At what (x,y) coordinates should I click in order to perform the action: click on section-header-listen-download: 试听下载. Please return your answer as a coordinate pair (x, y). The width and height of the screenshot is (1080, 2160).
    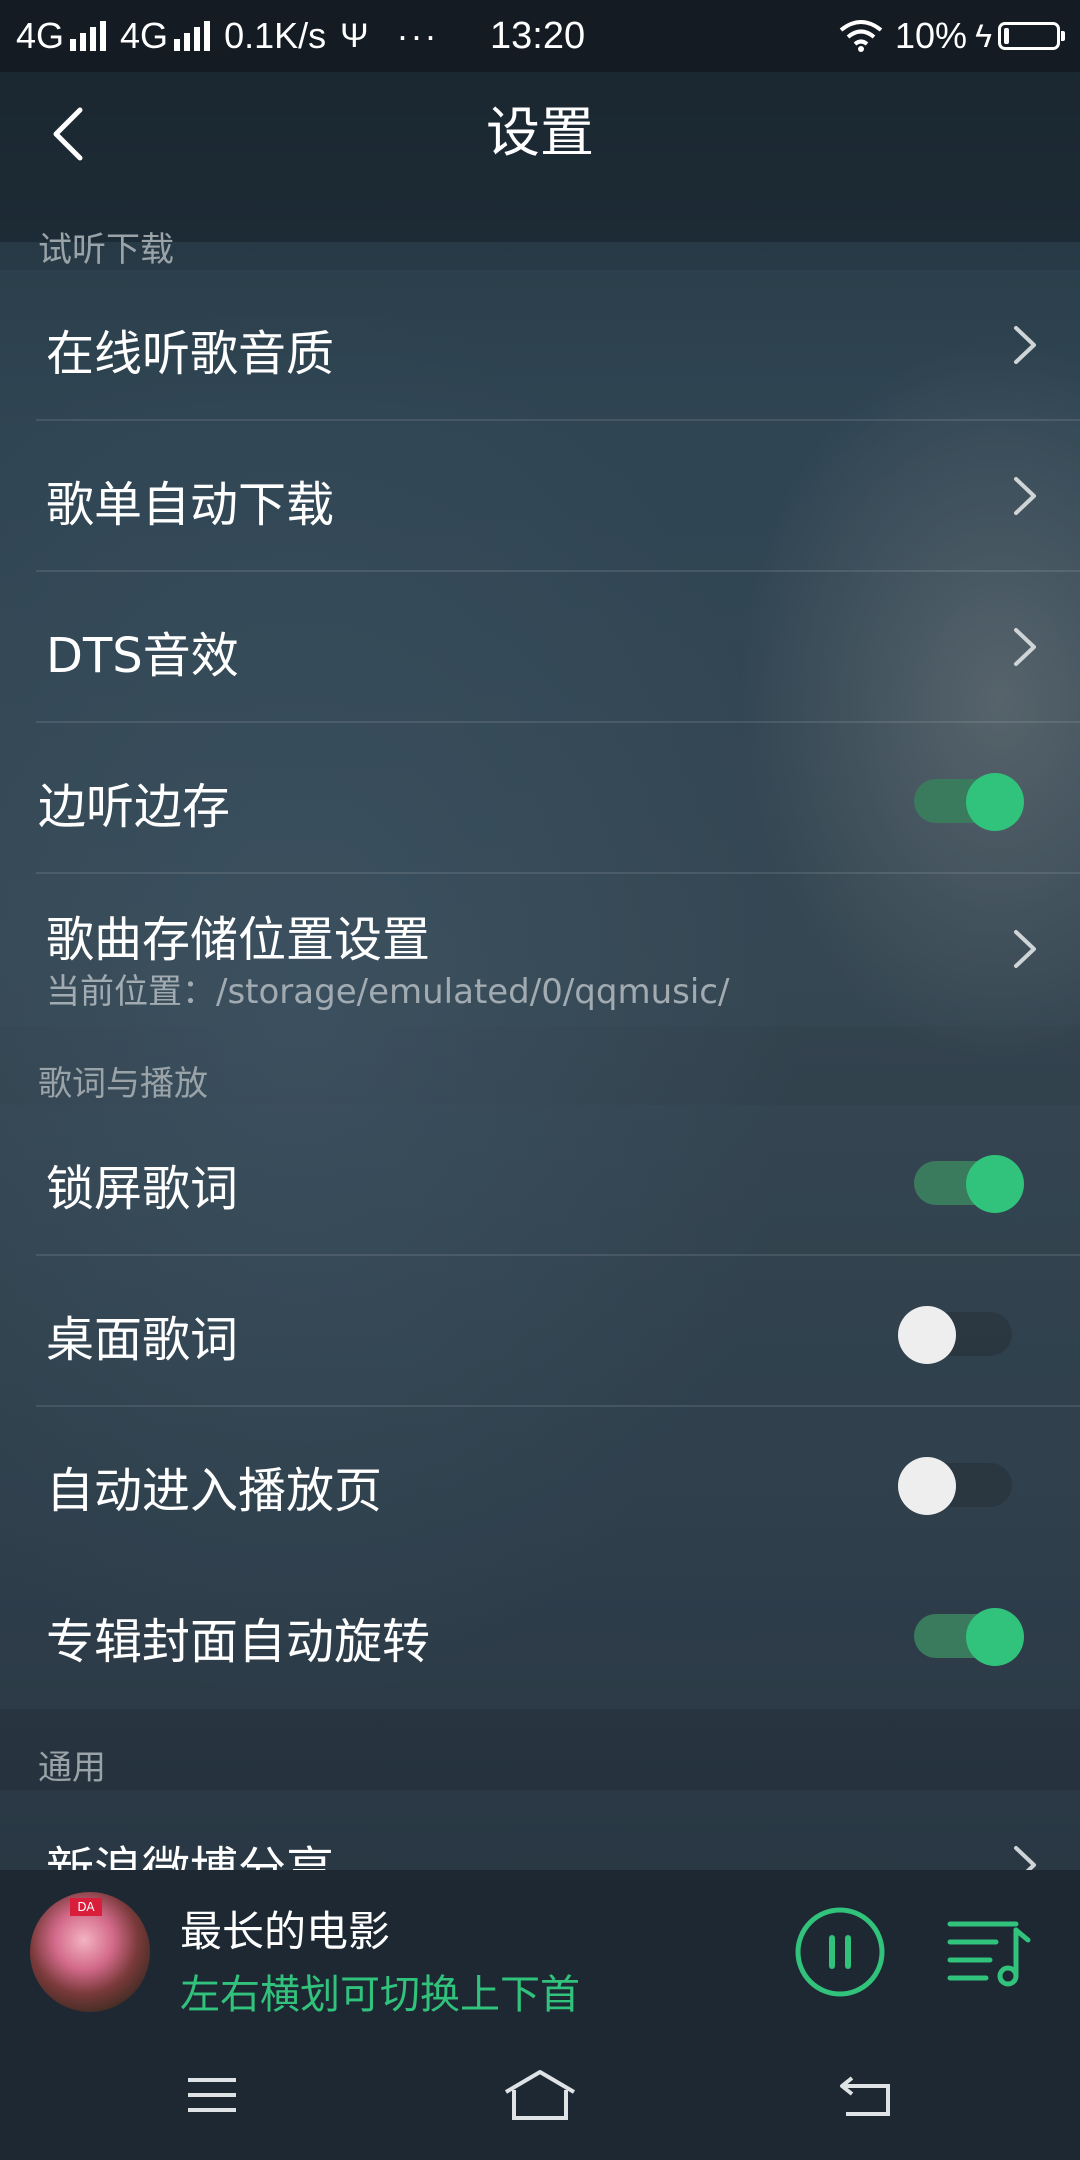
    Looking at the image, I should click on (106, 250).